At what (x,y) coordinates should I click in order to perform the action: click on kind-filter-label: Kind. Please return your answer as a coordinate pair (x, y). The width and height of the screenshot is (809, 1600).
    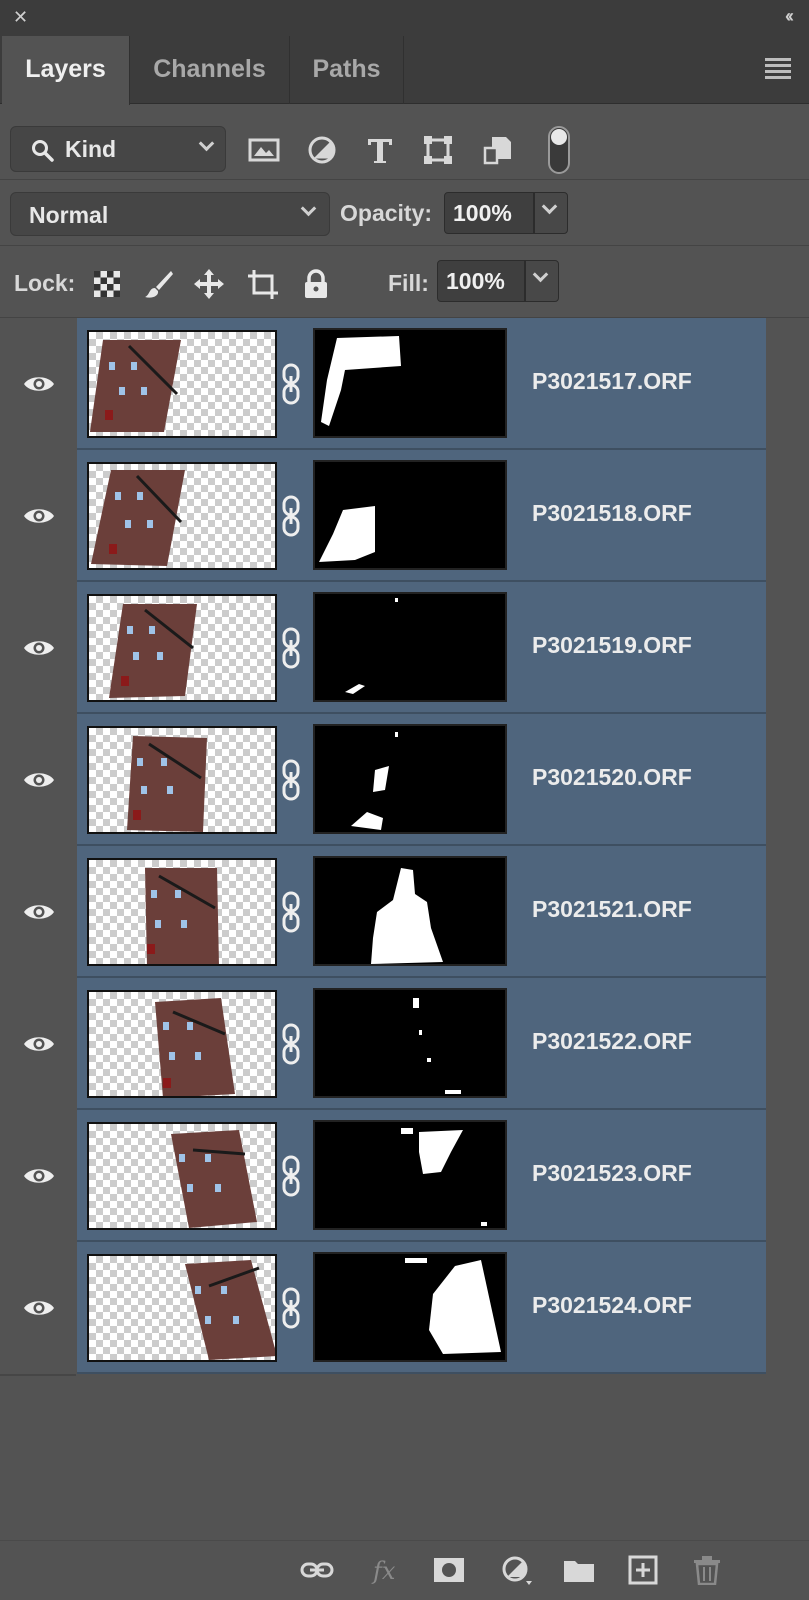
    Looking at the image, I should click on (91, 149).